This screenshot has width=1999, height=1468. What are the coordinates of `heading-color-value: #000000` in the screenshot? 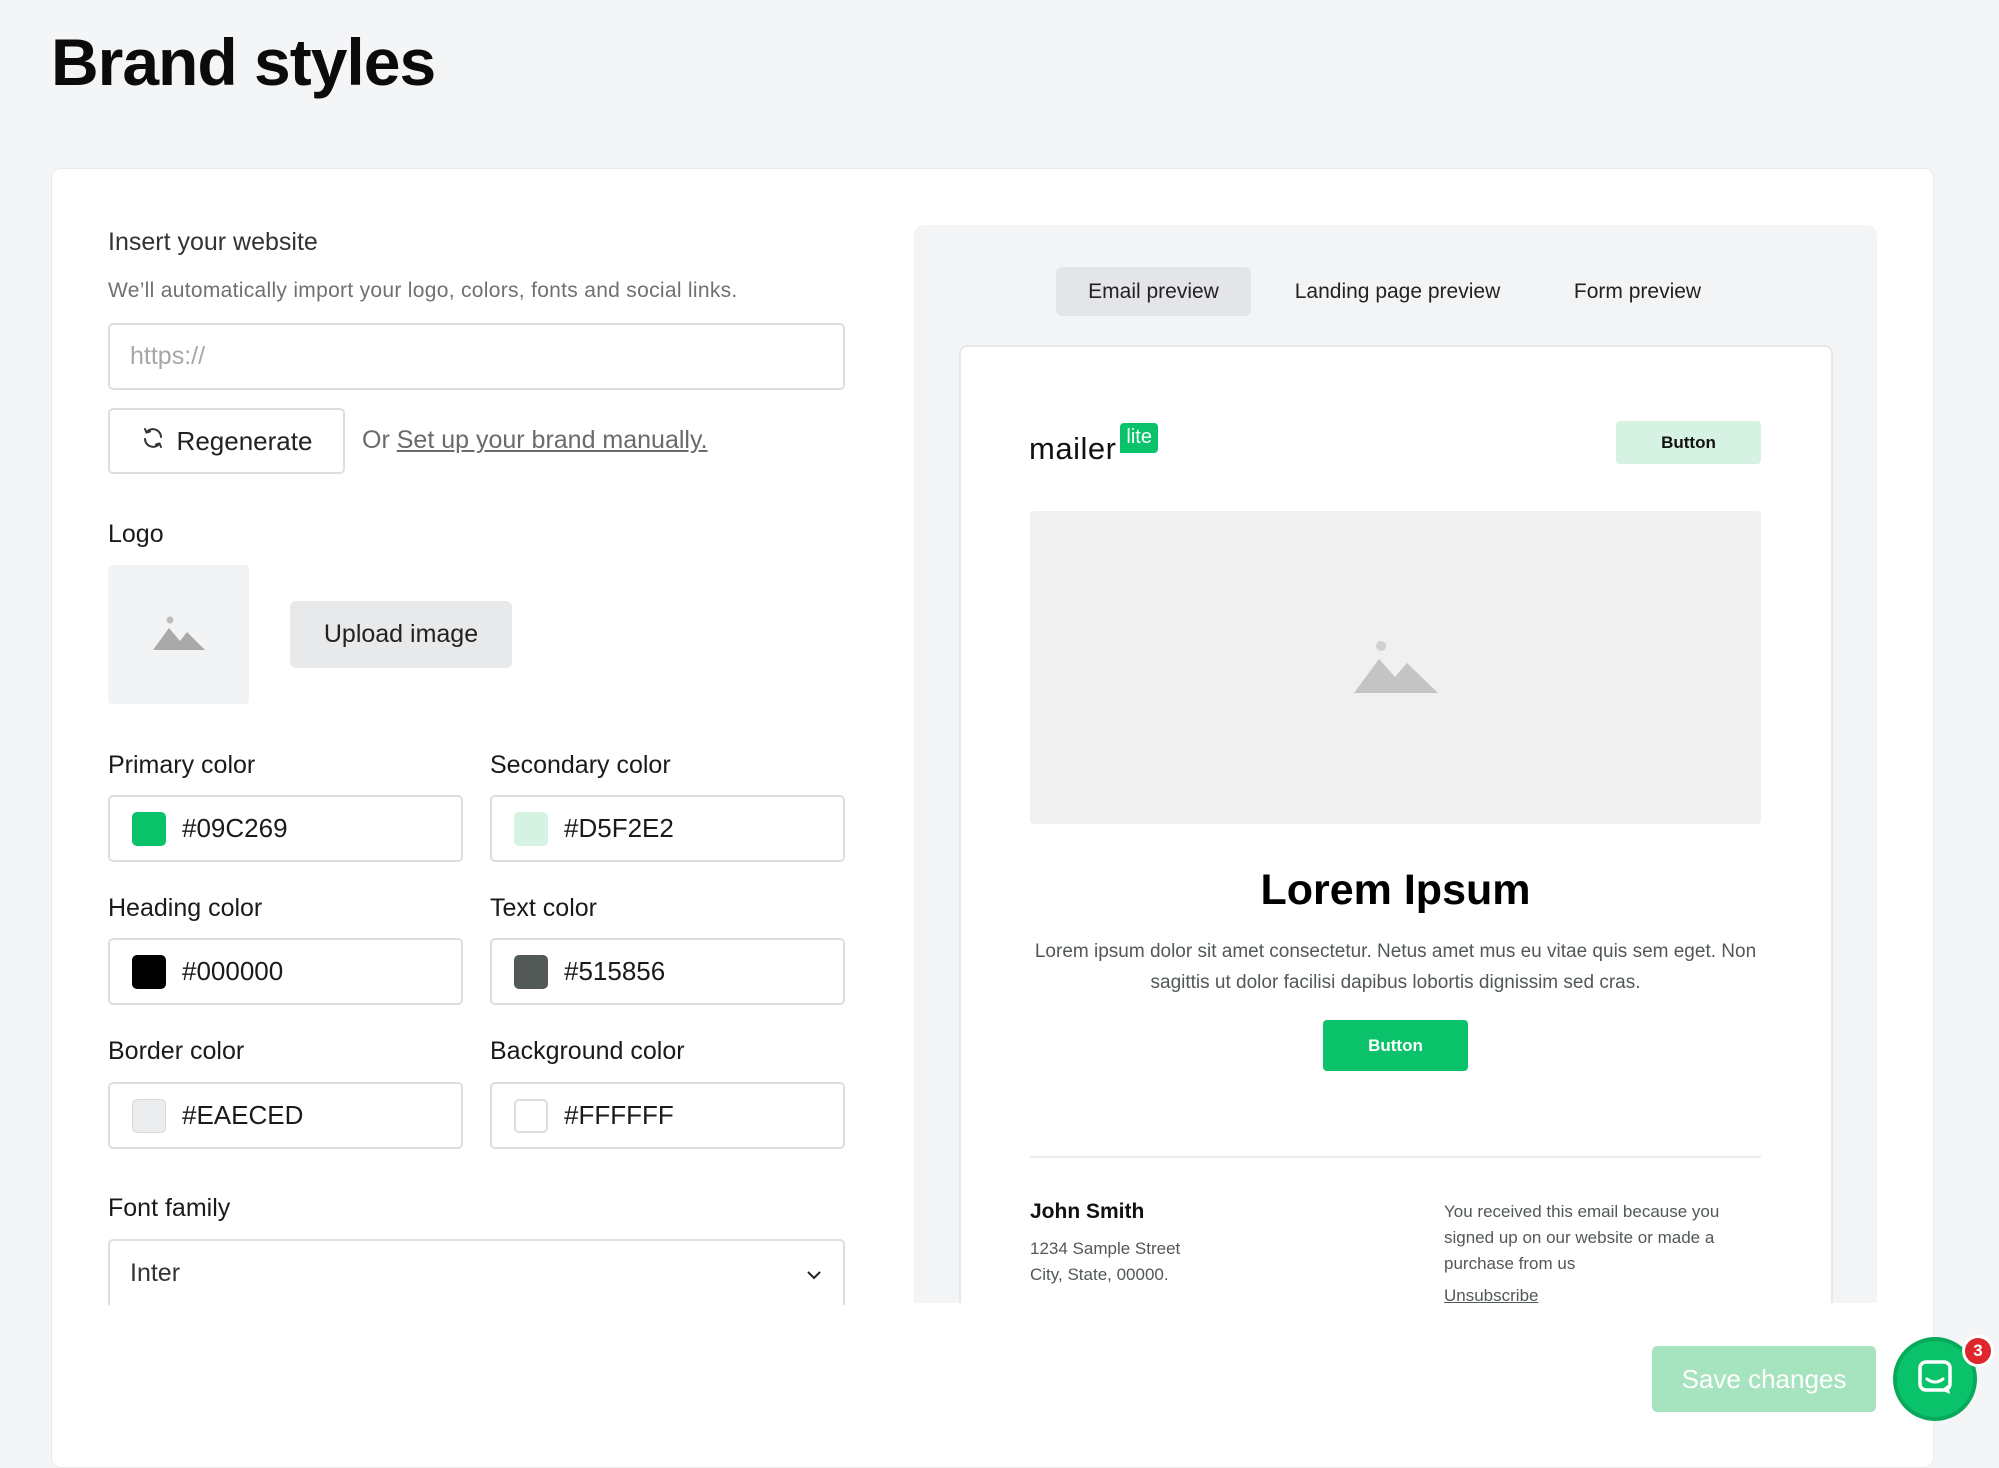 It's located at (233, 971).